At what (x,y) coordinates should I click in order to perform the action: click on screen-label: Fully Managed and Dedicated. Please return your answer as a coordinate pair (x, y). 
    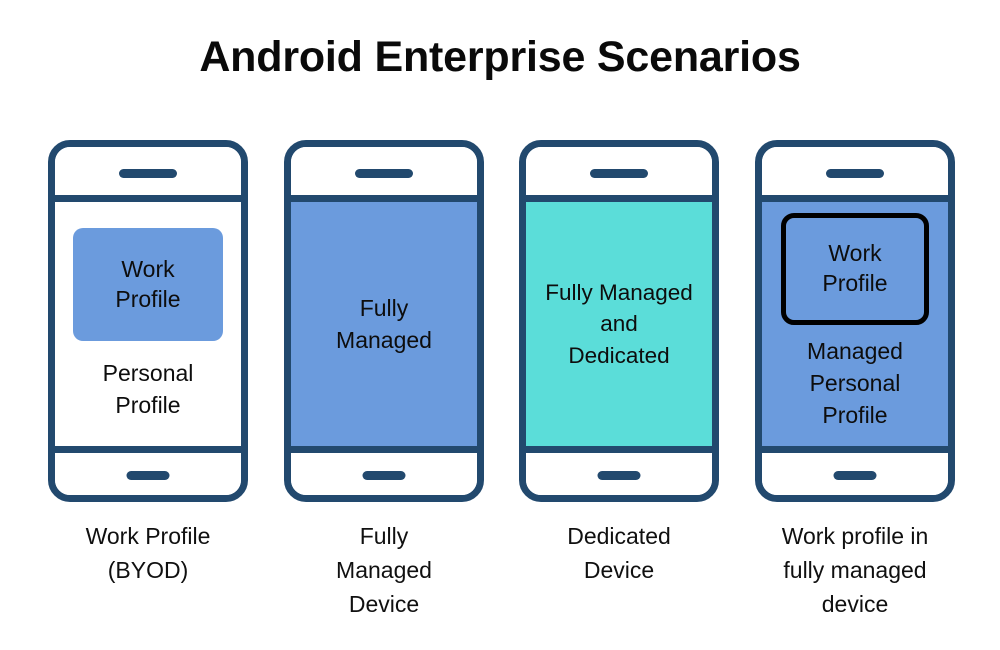
    Looking at the image, I should click on (619, 323).